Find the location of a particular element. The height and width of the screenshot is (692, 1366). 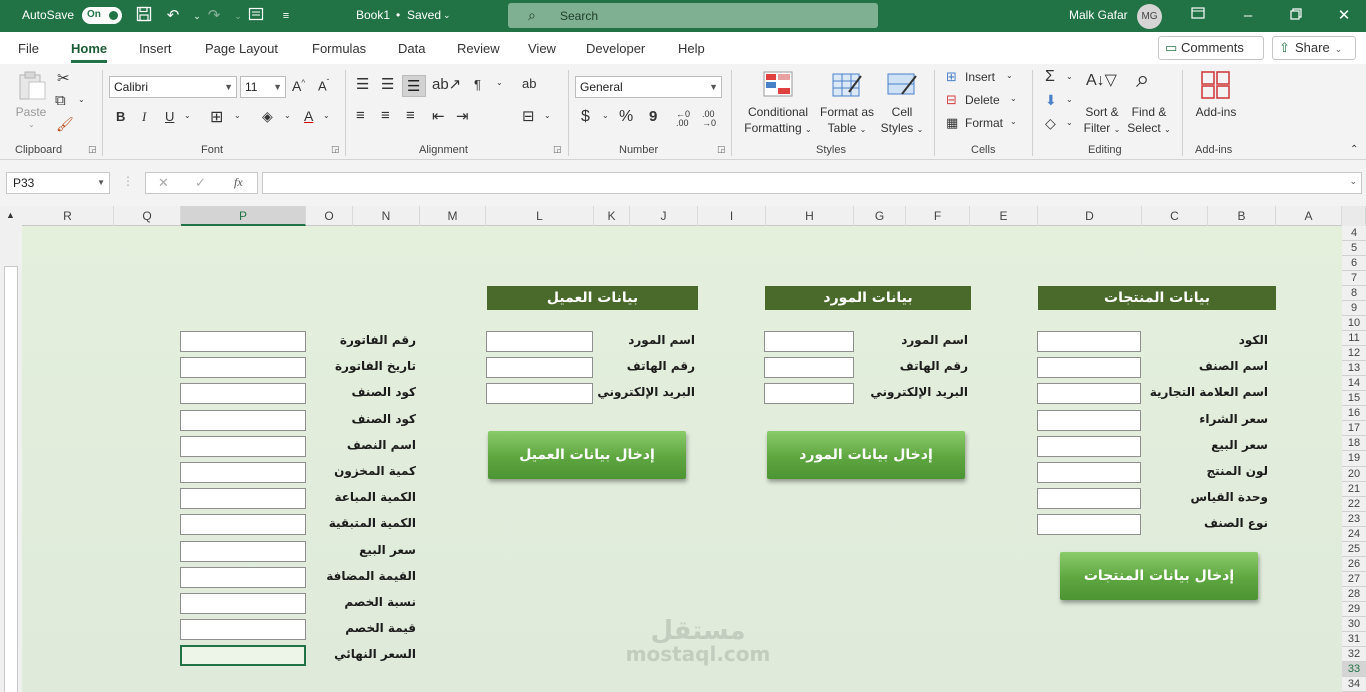

avatar: MG is located at coordinates (1149, 16).